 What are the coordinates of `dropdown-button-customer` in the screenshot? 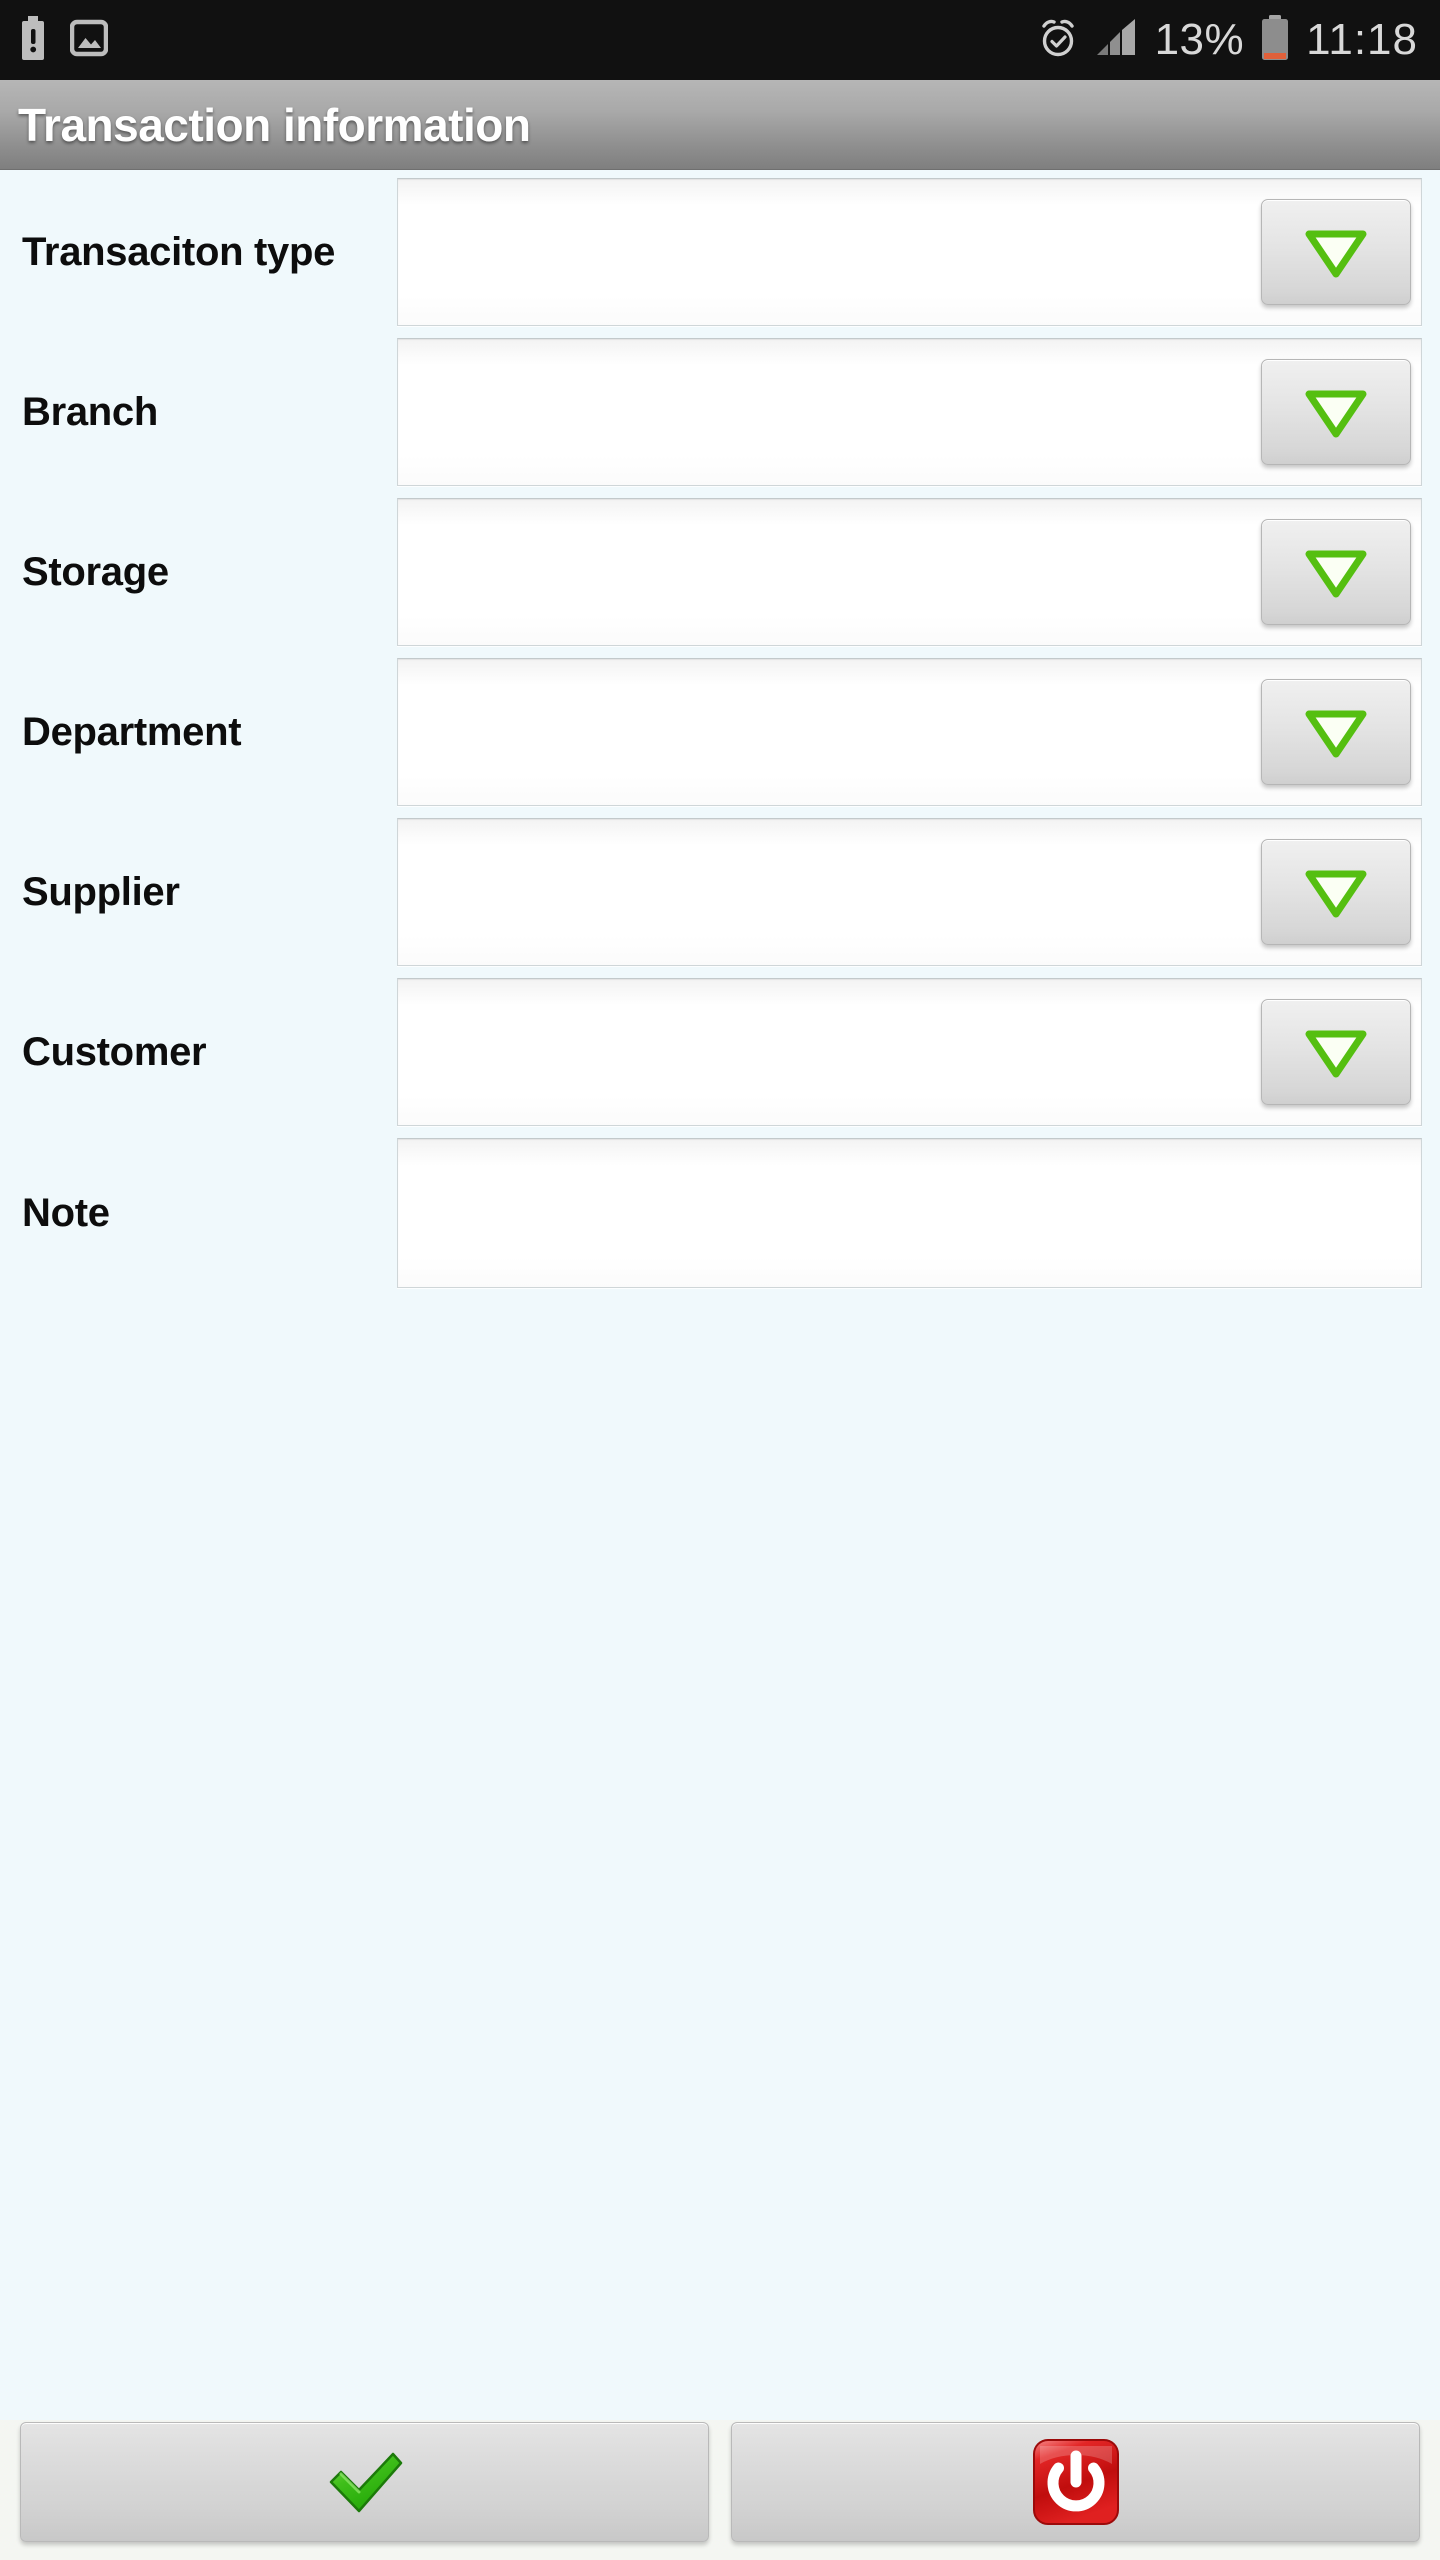 It's located at (1336, 1052).